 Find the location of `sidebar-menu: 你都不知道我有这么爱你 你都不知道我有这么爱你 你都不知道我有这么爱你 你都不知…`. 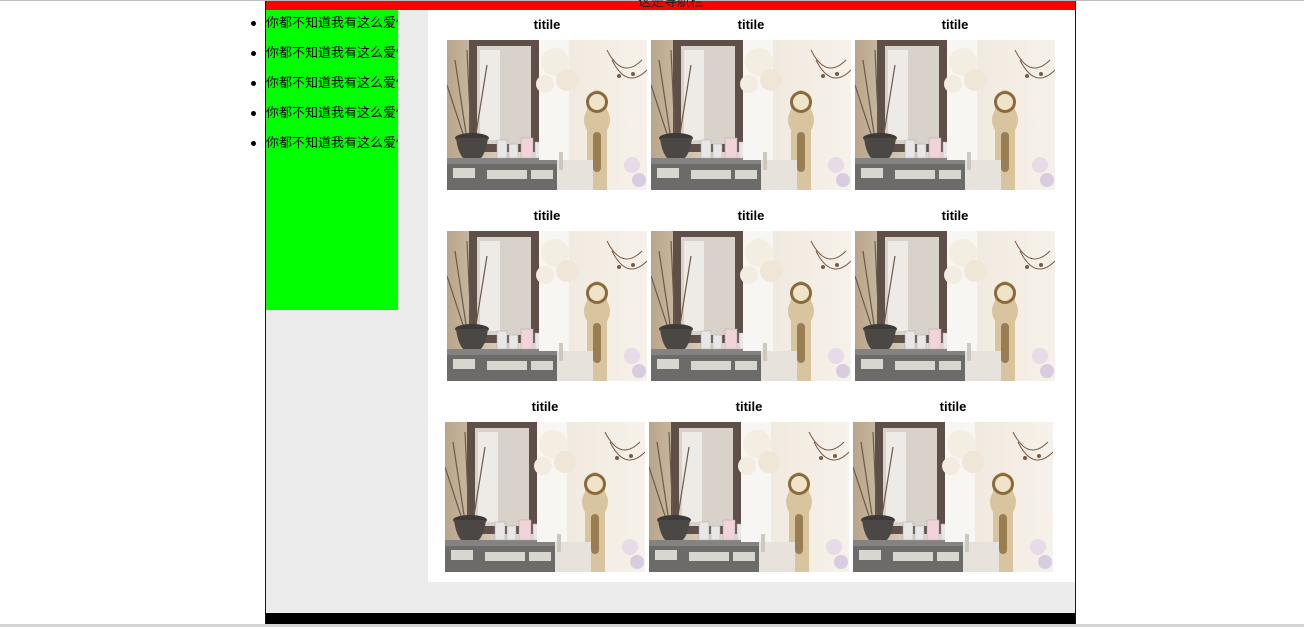

sidebar-menu: 你都不知道我有这么爱你 你都不知道我有这么爱你 你都不知道我有这么爱你 你都不知… is located at coordinates (324, 85).